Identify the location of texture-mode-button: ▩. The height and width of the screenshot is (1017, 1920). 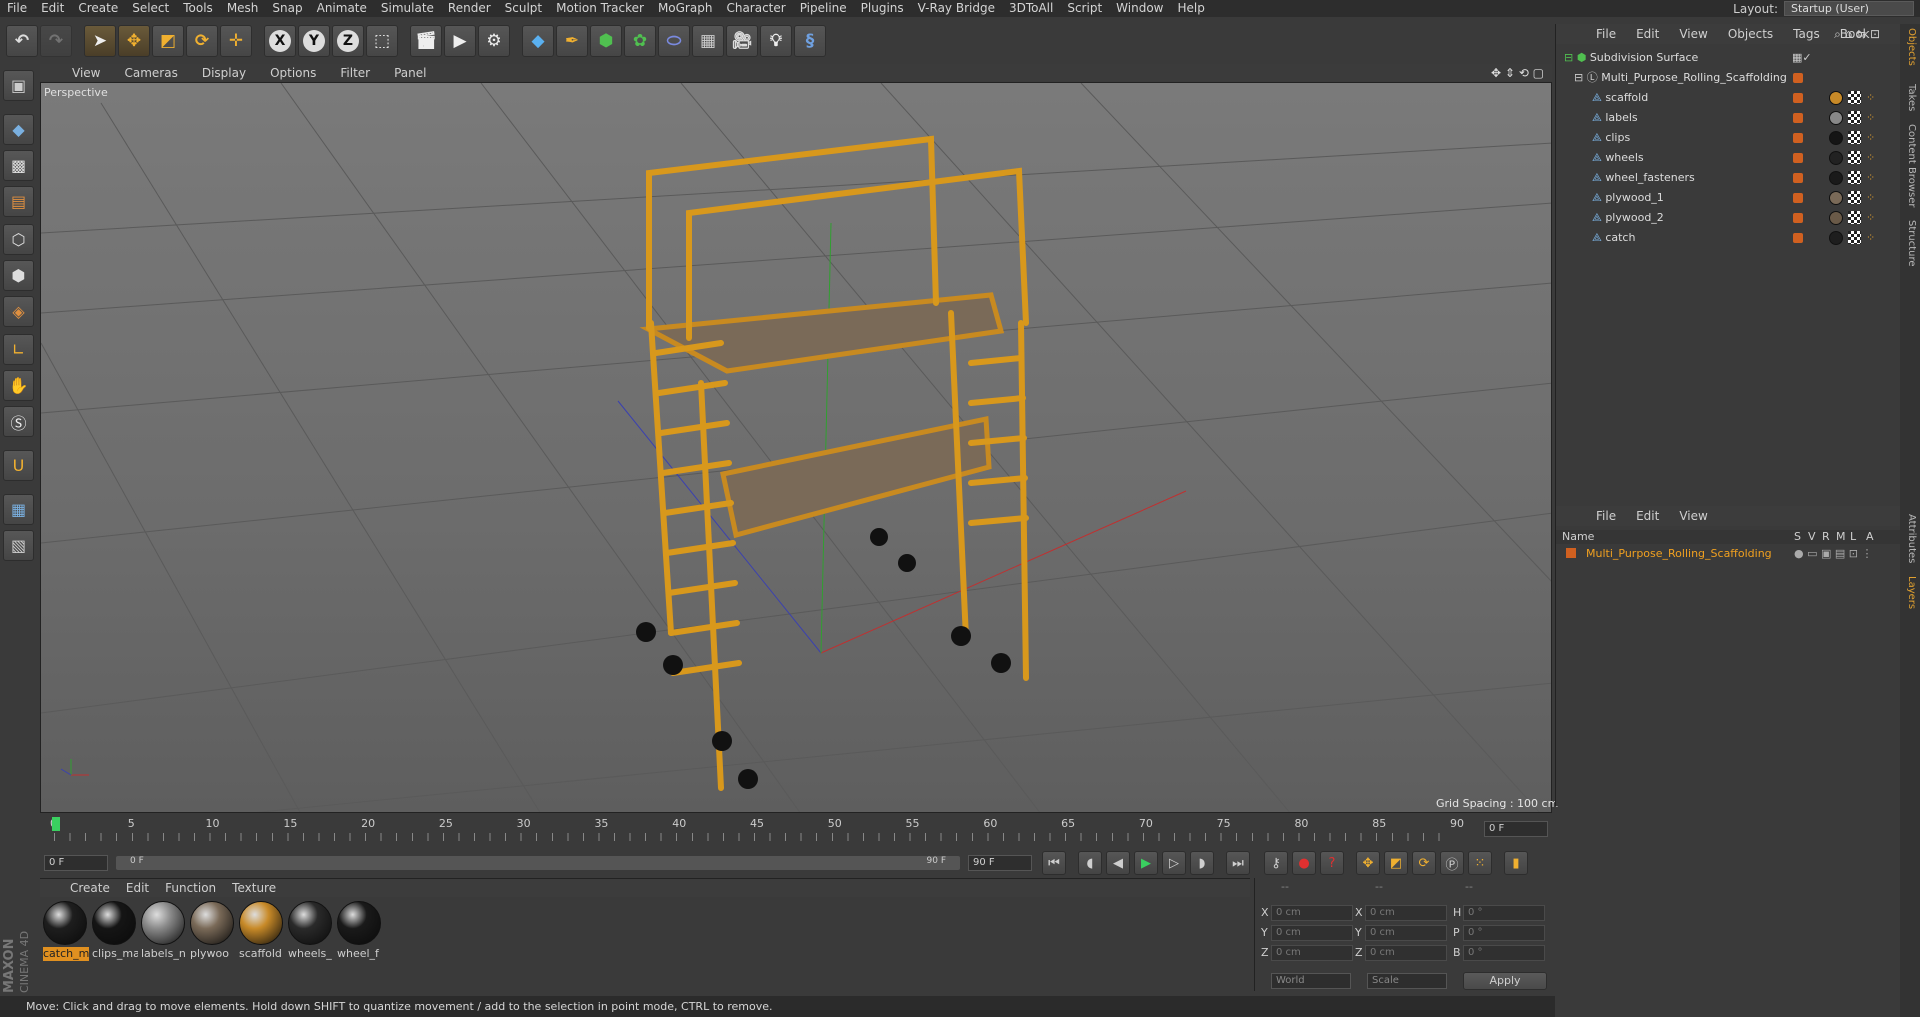
(18, 165).